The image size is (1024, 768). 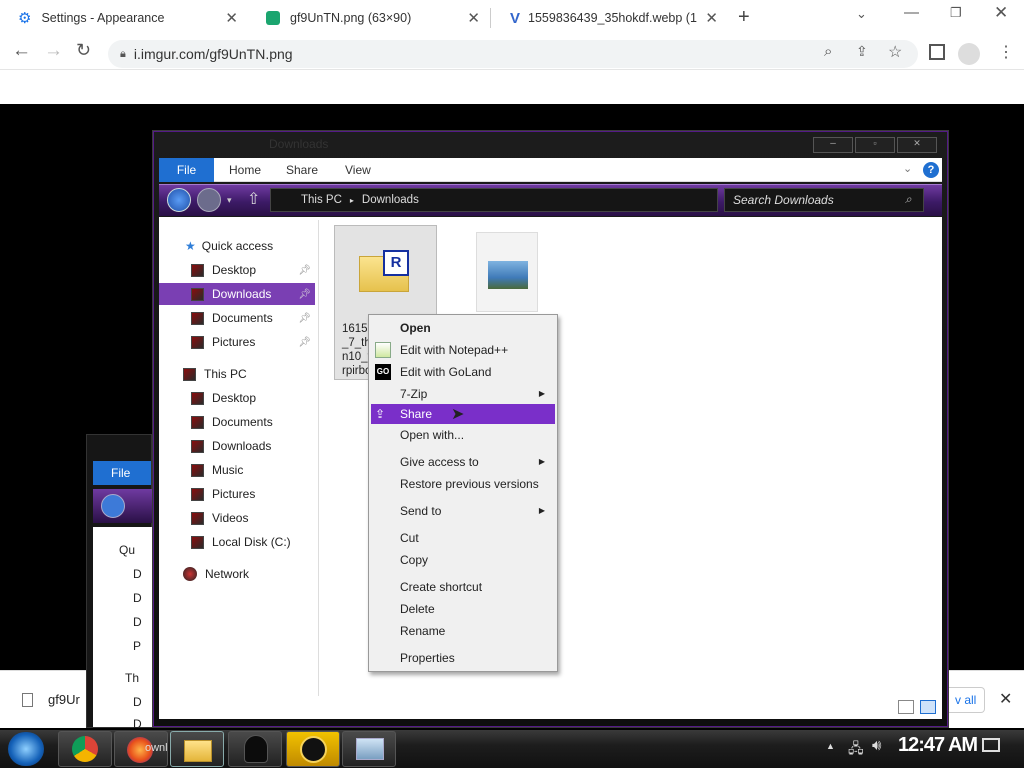 I want to click on reload-icon: ↻, so click(x=83, y=50).